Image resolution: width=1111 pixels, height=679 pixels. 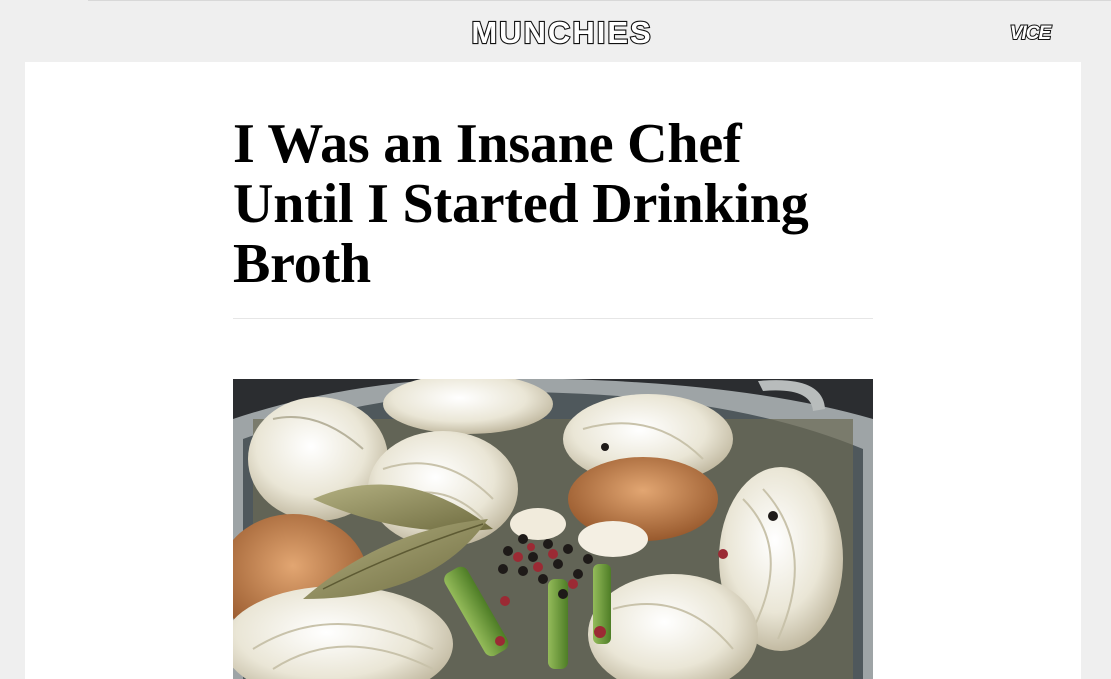 I want to click on headline-divider, so click(x=553, y=318).